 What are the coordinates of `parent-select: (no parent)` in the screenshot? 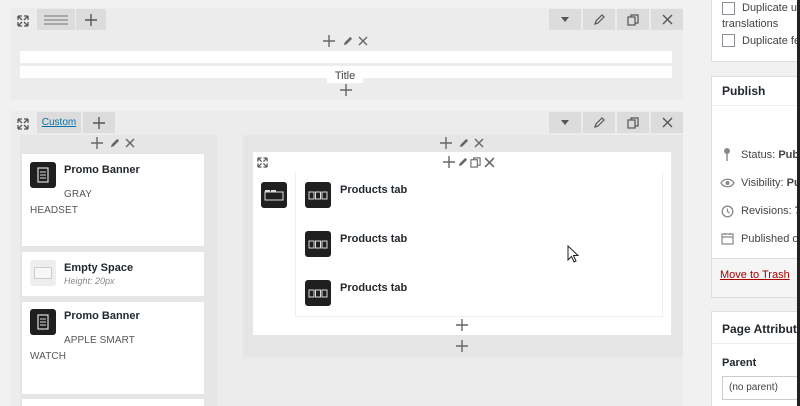 It's located at (761, 388).